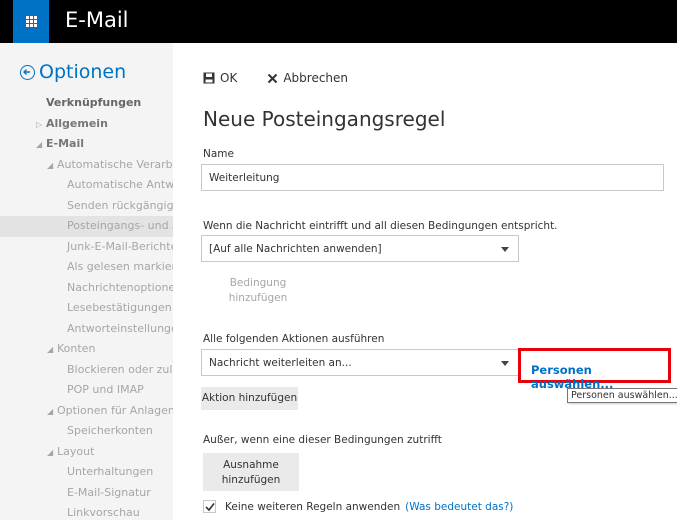 The height and width of the screenshot is (520, 677). Describe the element at coordinates (76, 348) in the screenshot. I see `sidebar-item-label: Konten` at that location.